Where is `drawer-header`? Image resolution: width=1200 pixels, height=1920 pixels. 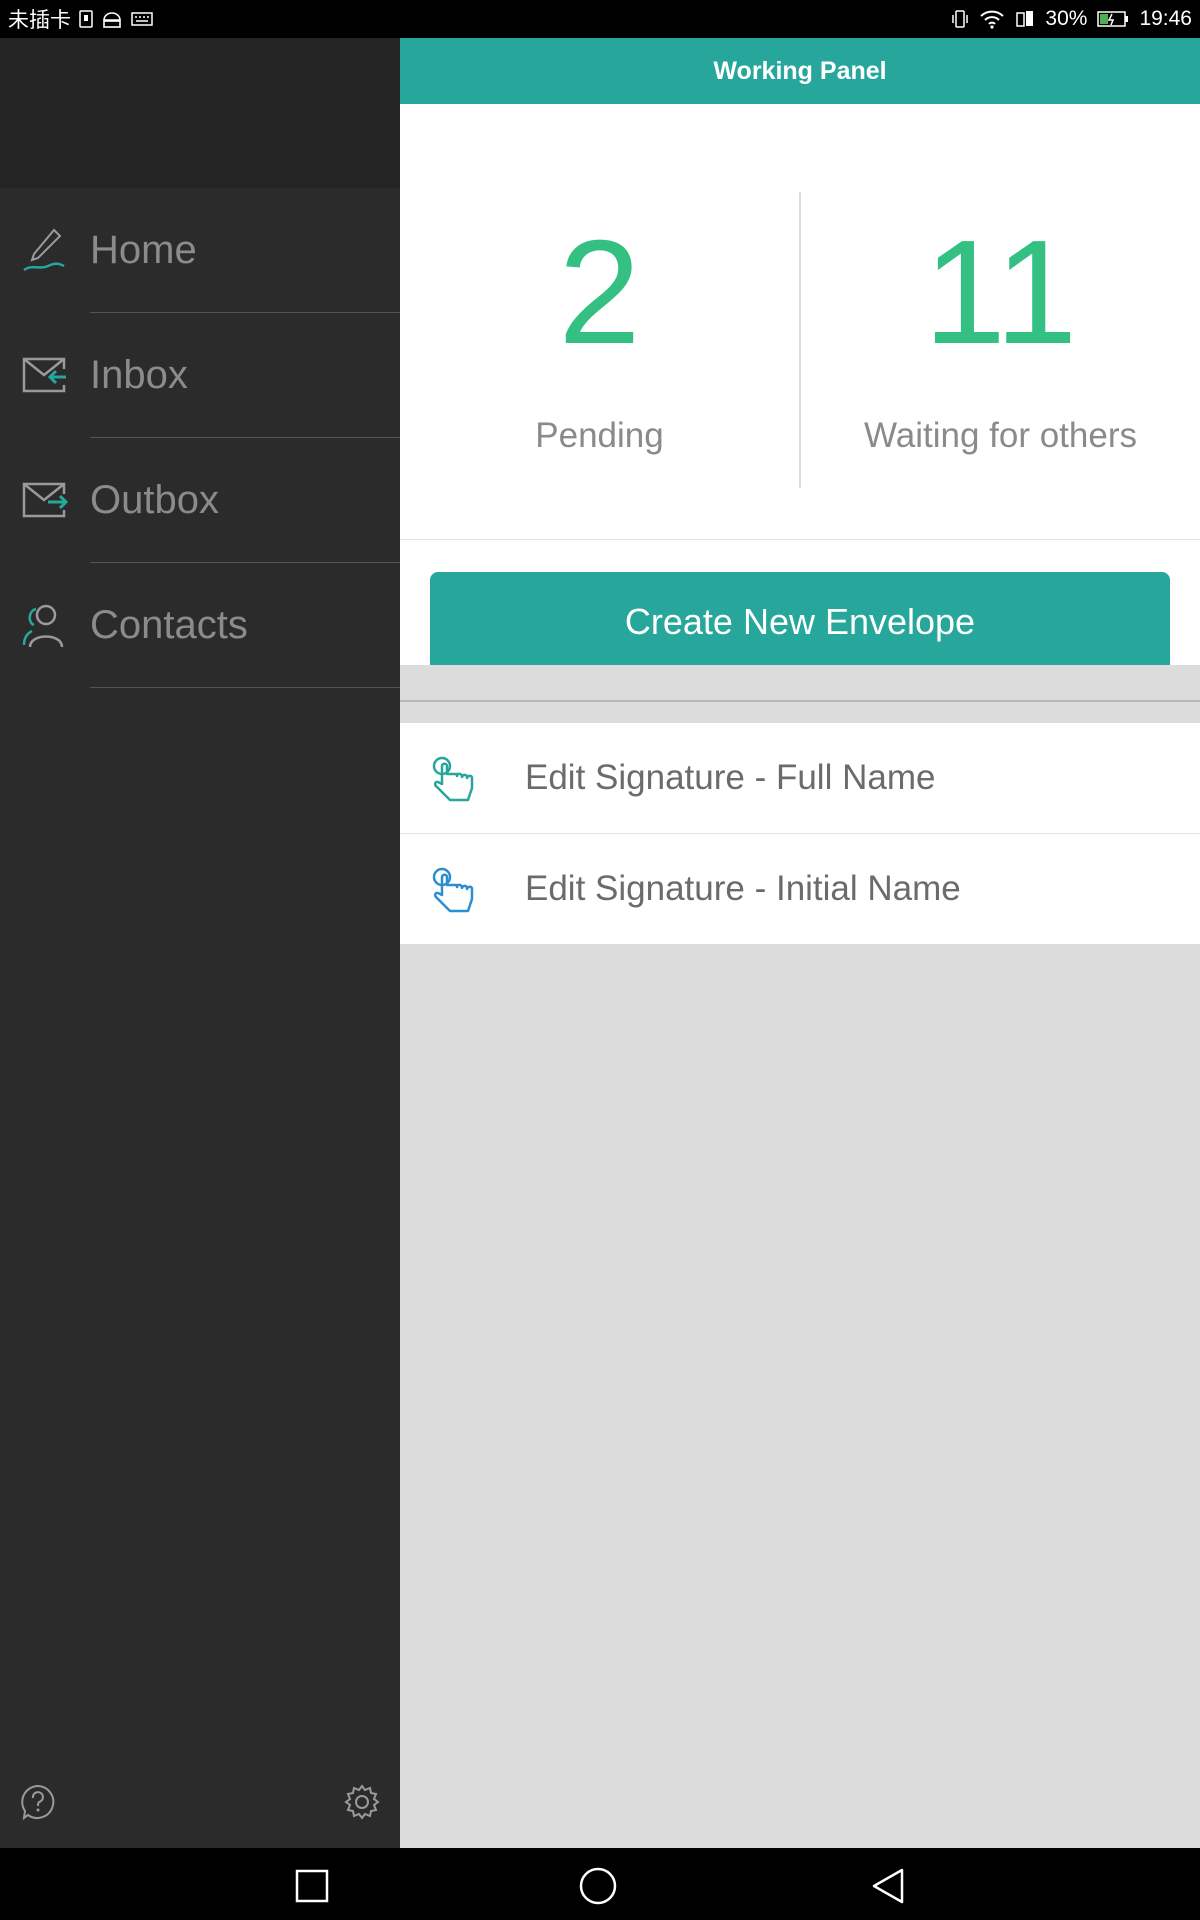
drawer-header is located at coordinates (200, 113).